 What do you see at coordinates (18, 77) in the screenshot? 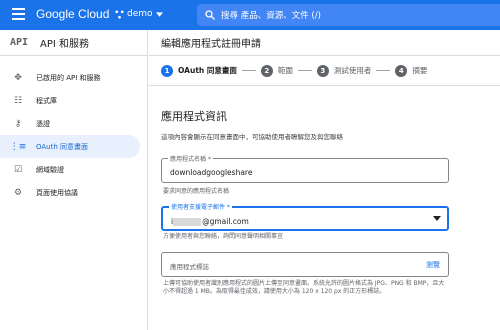
I see `diamond-nodes-icon: ✥` at bounding box center [18, 77].